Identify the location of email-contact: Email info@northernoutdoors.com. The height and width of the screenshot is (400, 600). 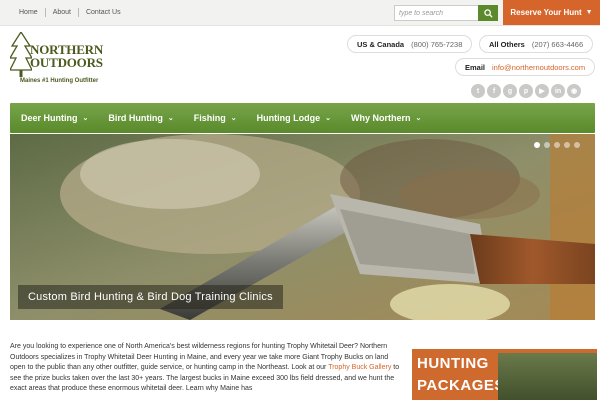
(525, 67).